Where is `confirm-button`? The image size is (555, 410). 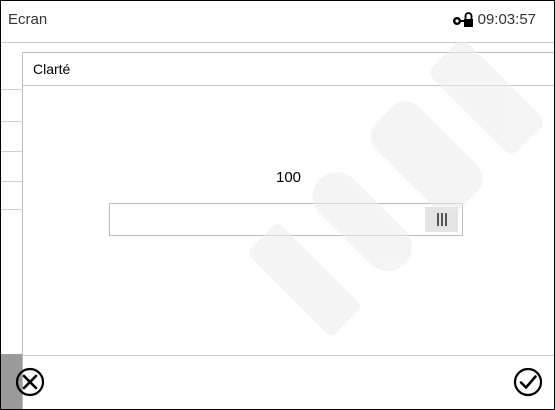 confirm-button is located at coordinates (528, 382).